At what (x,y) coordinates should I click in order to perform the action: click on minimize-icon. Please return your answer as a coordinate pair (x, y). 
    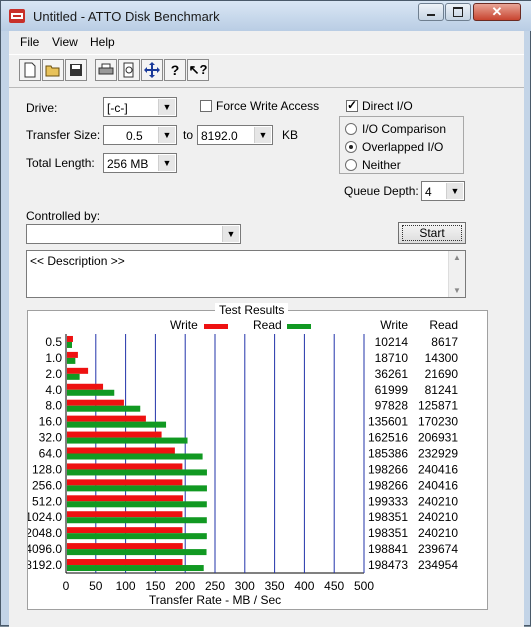
    Looking at the image, I should click on (431, 15).